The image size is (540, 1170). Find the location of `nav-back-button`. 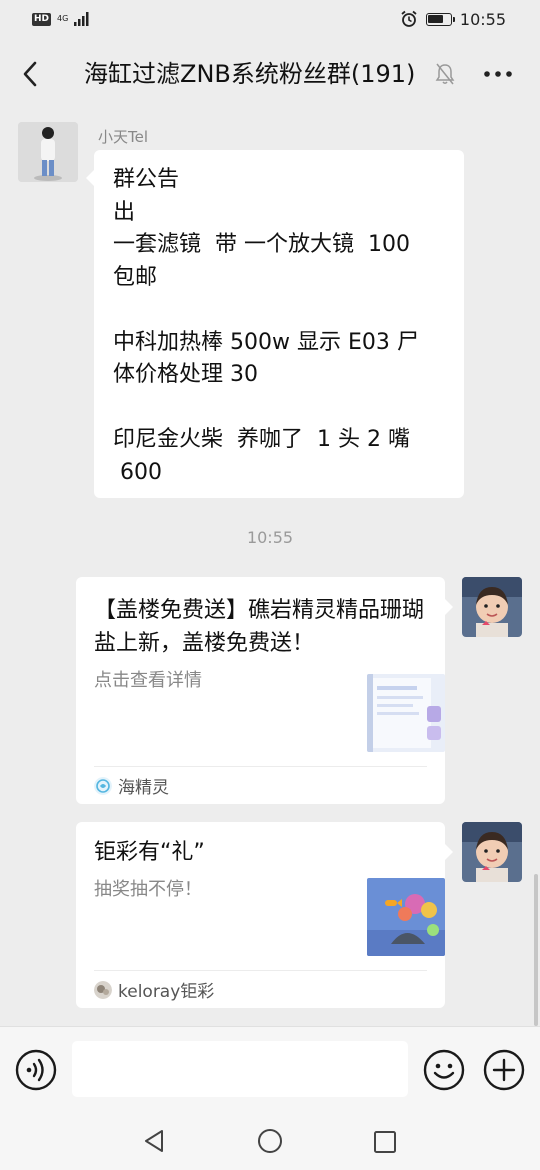

nav-back-button is located at coordinates (154, 1143).